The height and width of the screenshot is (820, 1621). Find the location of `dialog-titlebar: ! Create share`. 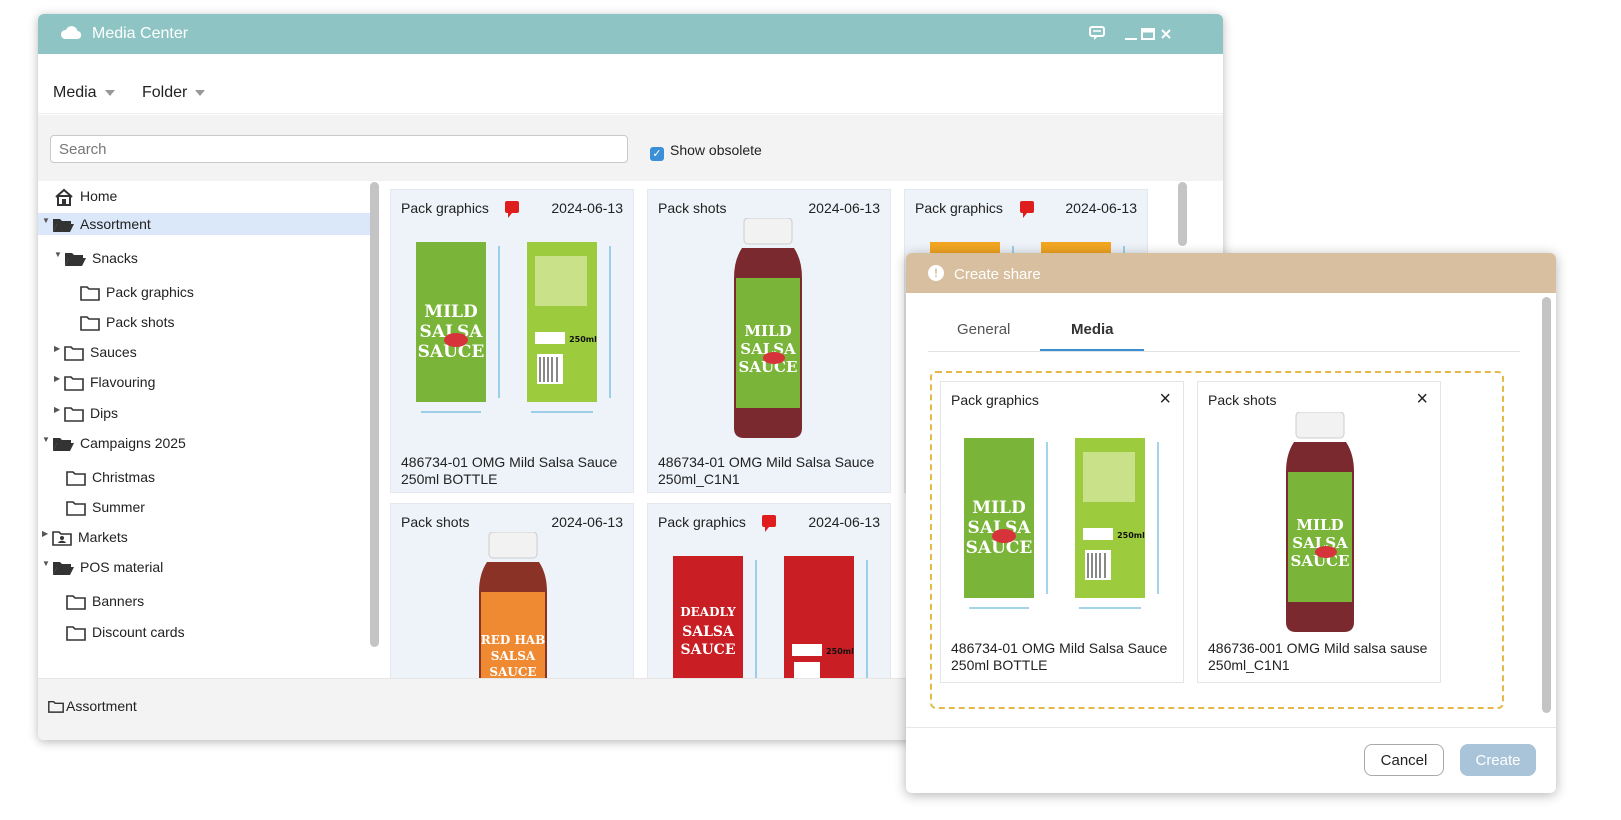

dialog-titlebar: ! Create share is located at coordinates (1231, 273).